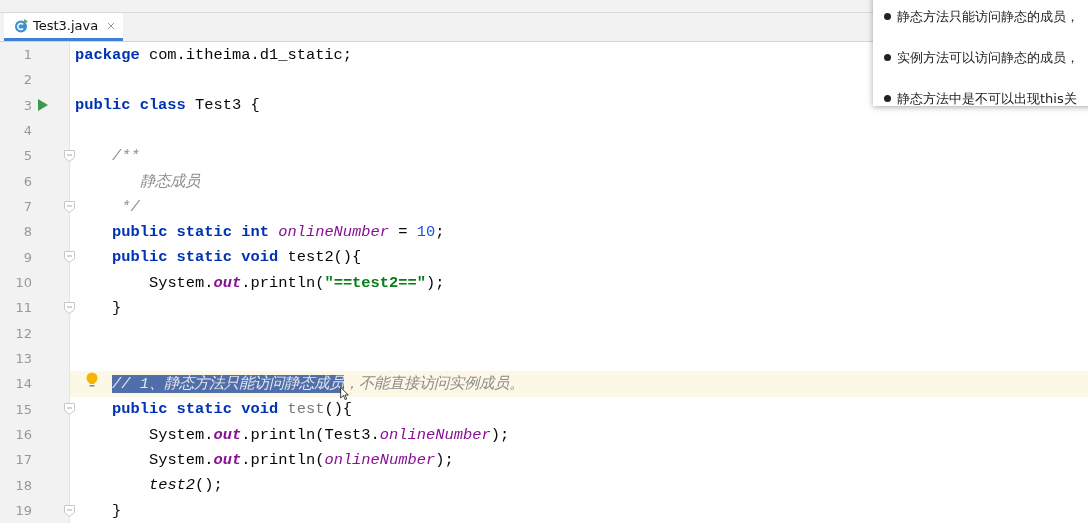 This screenshot has height=531, width=1088. What do you see at coordinates (92, 380) in the screenshot?
I see `lightbulb-icon` at bounding box center [92, 380].